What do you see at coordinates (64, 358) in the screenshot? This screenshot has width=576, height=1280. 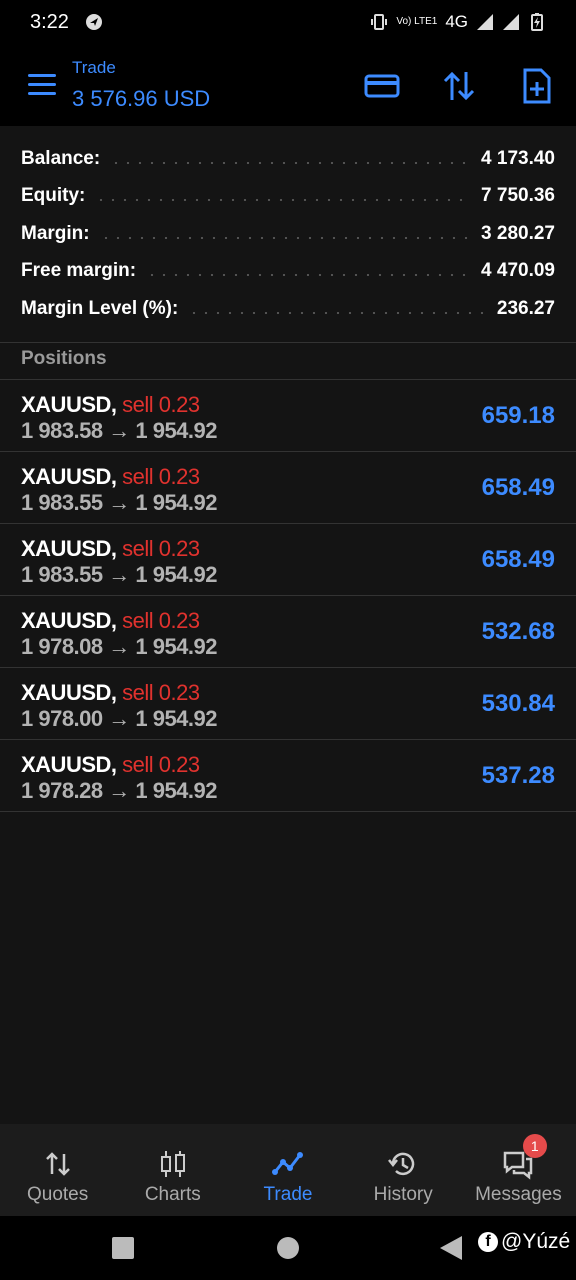 I see `positions-header: Positions` at bounding box center [64, 358].